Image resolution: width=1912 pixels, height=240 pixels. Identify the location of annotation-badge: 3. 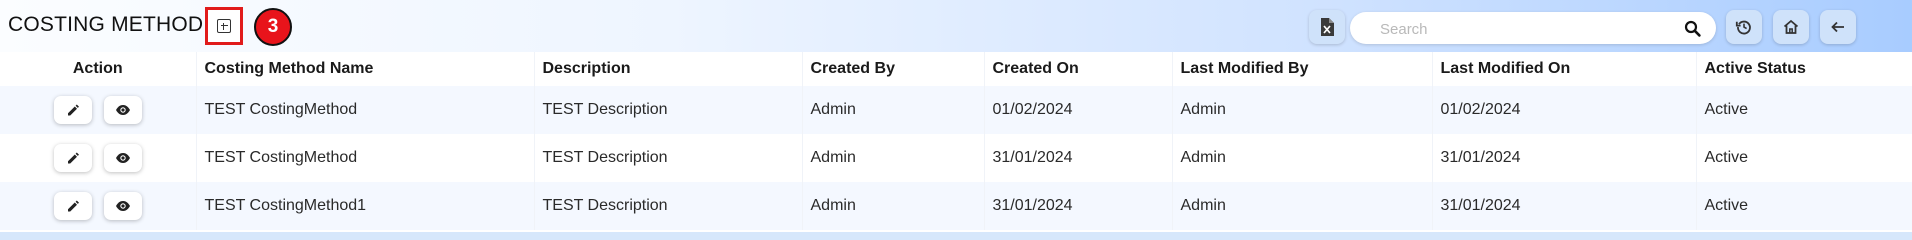
(273, 27).